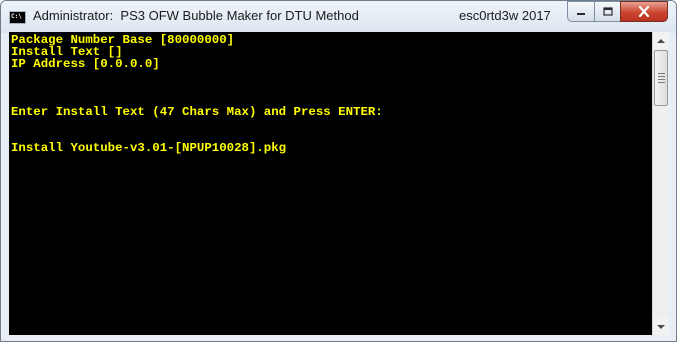  I want to click on vertical-scrollbar, so click(660, 183).